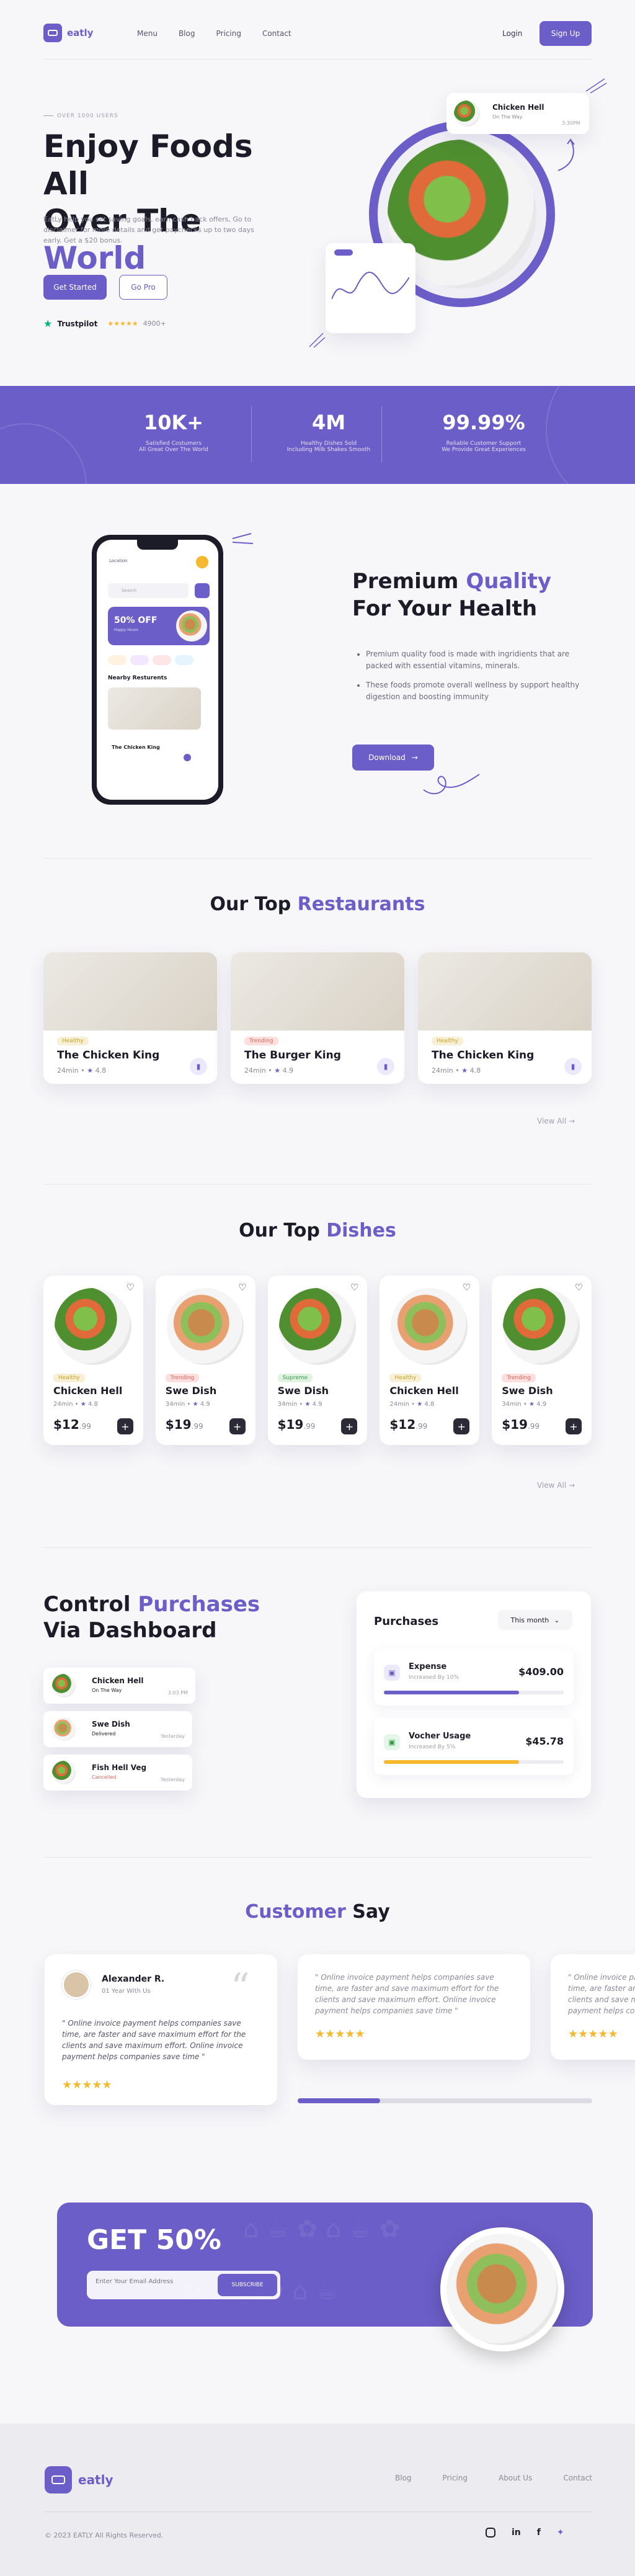 The width and height of the screenshot is (635, 2576). Describe the element at coordinates (76, 1984) in the screenshot. I see `avatar` at that location.